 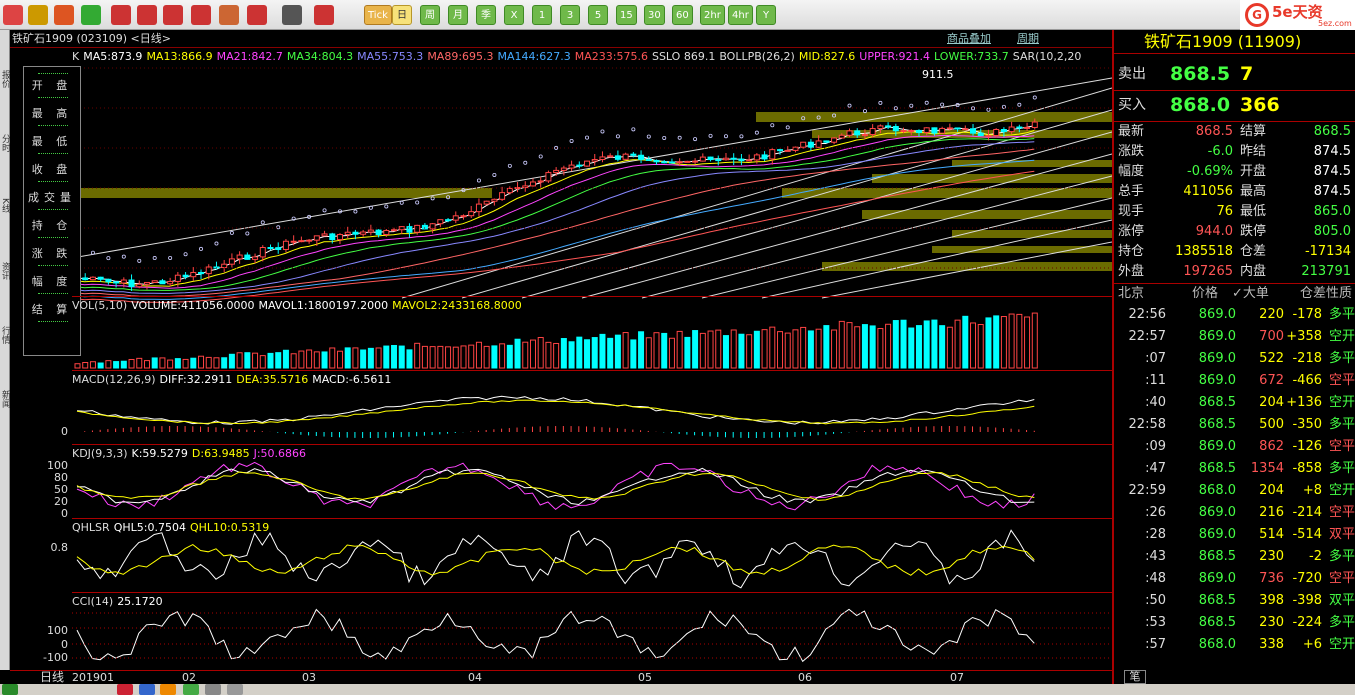 I want to click on left-nav-item: 新闻, so click(x=5, y=399).